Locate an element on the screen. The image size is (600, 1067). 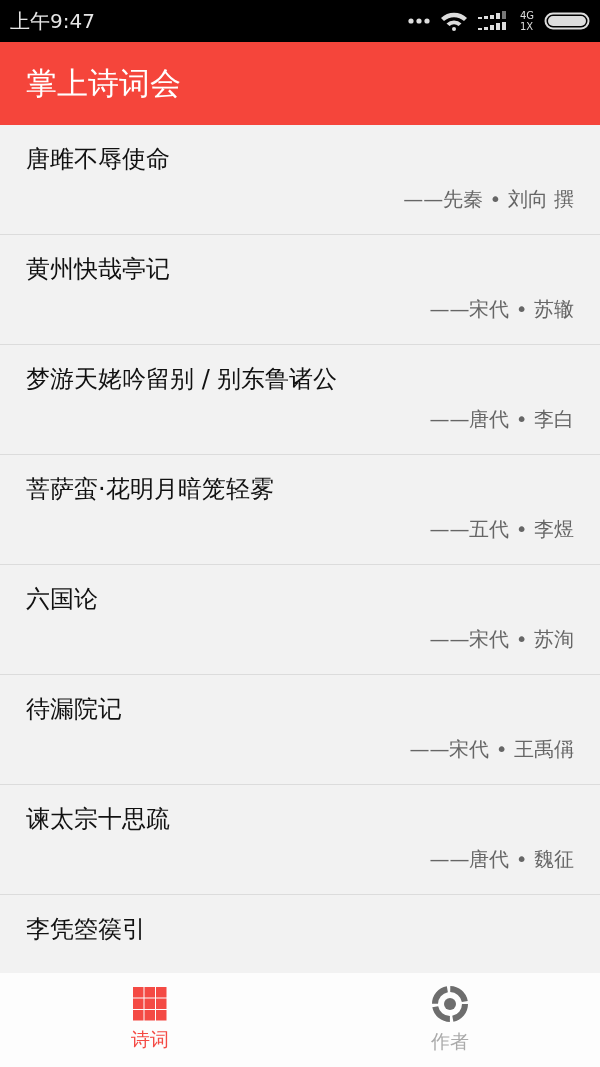
poem-author: ——宋代 • 王禹偁 is located at coordinates (491, 749).